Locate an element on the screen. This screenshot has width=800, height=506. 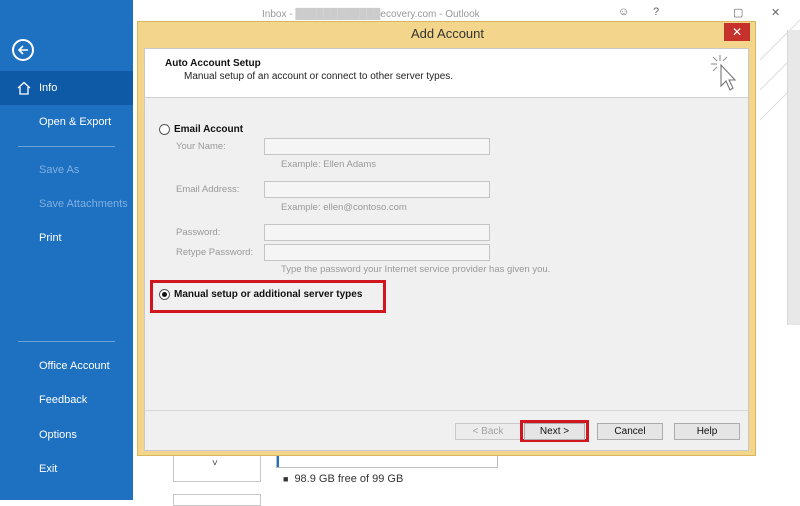
back-nav-button: < Back is located at coordinates (488, 431).